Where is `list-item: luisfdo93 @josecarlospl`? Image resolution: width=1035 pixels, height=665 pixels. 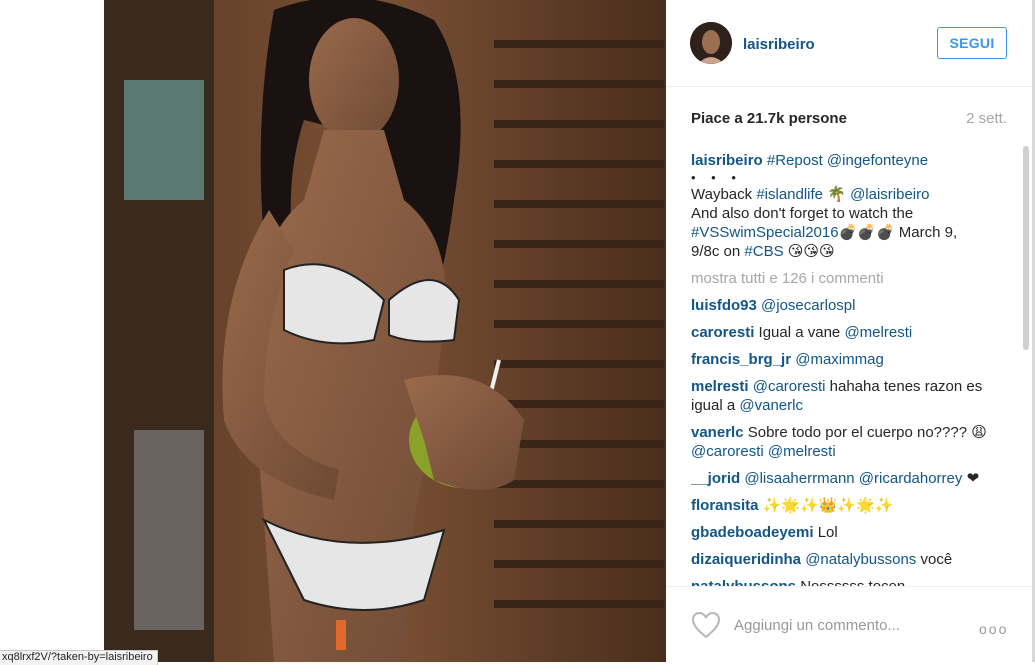 list-item: luisfdo93 @josecarlospl is located at coordinates (851, 305).